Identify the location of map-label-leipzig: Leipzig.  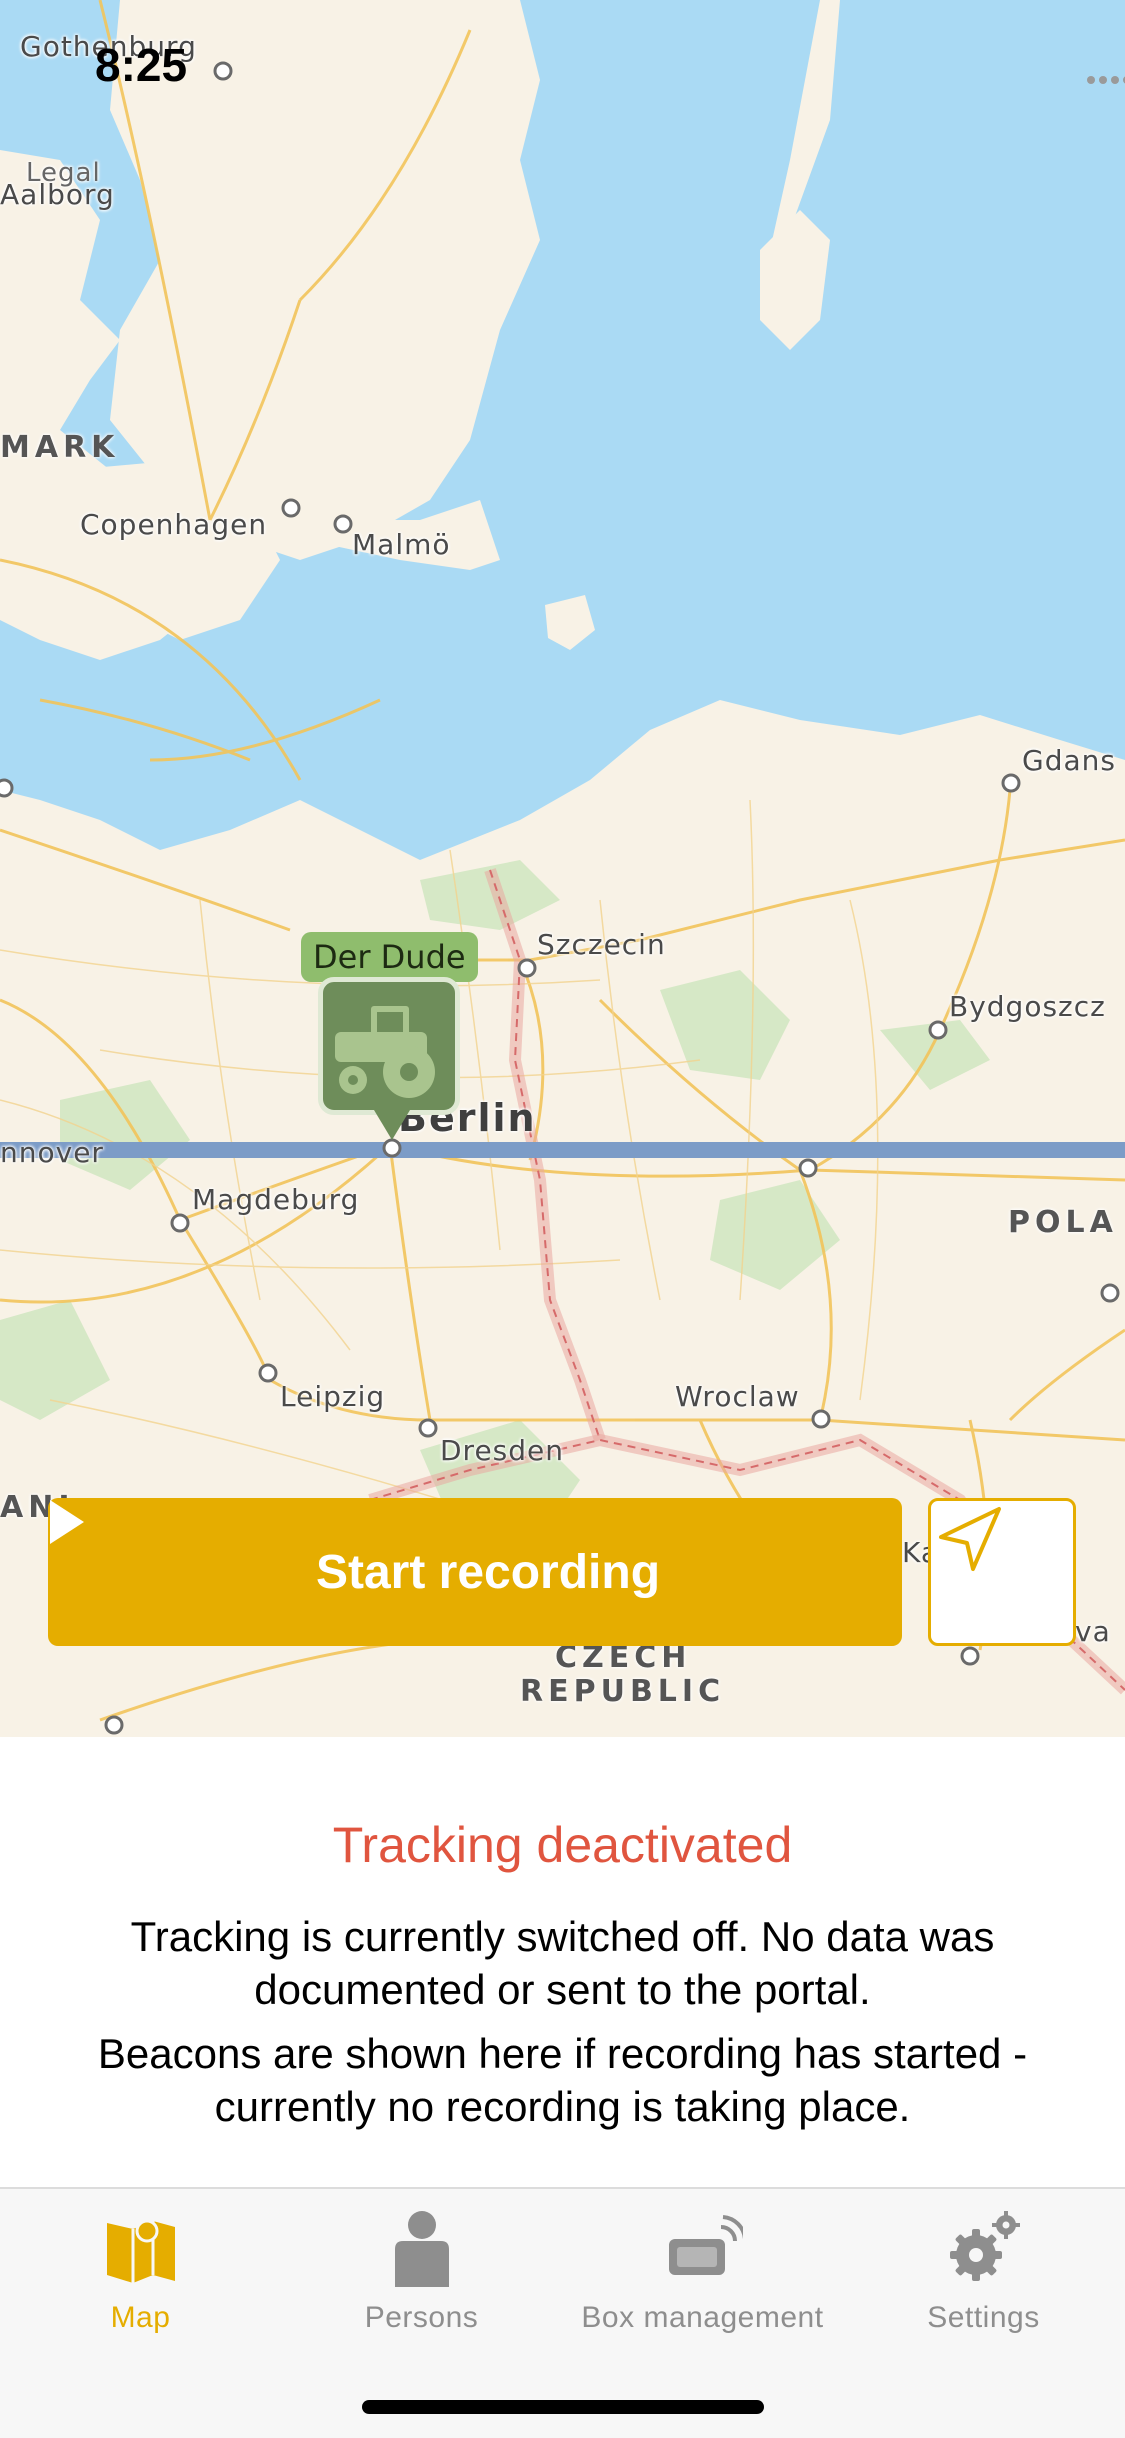
(333, 1396).